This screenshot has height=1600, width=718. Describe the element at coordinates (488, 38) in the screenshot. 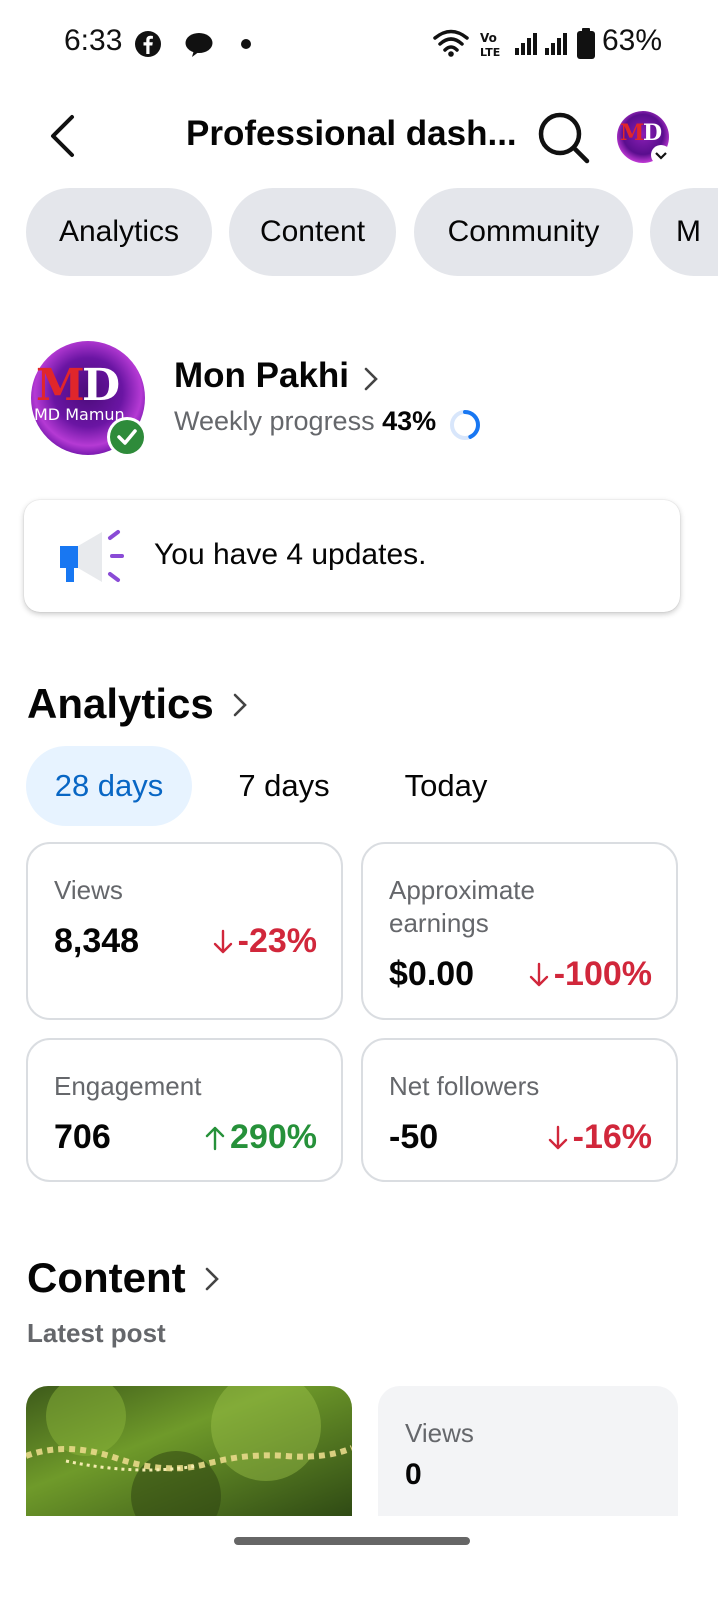

I see `svg-text: Vo` at that location.